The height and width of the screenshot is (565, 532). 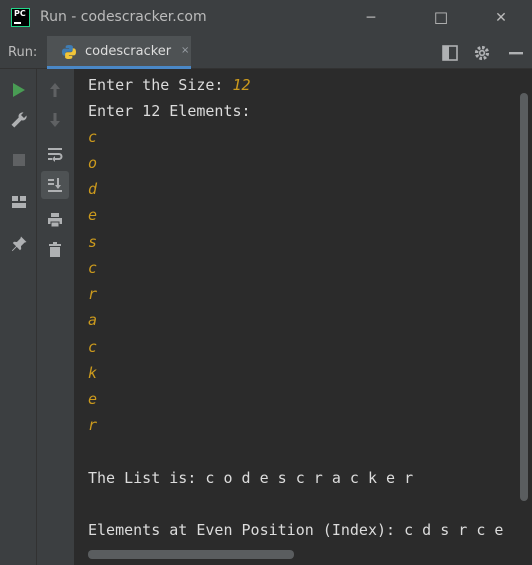 What do you see at coordinates (93, 163) in the screenshot?
I see `input-element: o` at bounding box center [93, 163].